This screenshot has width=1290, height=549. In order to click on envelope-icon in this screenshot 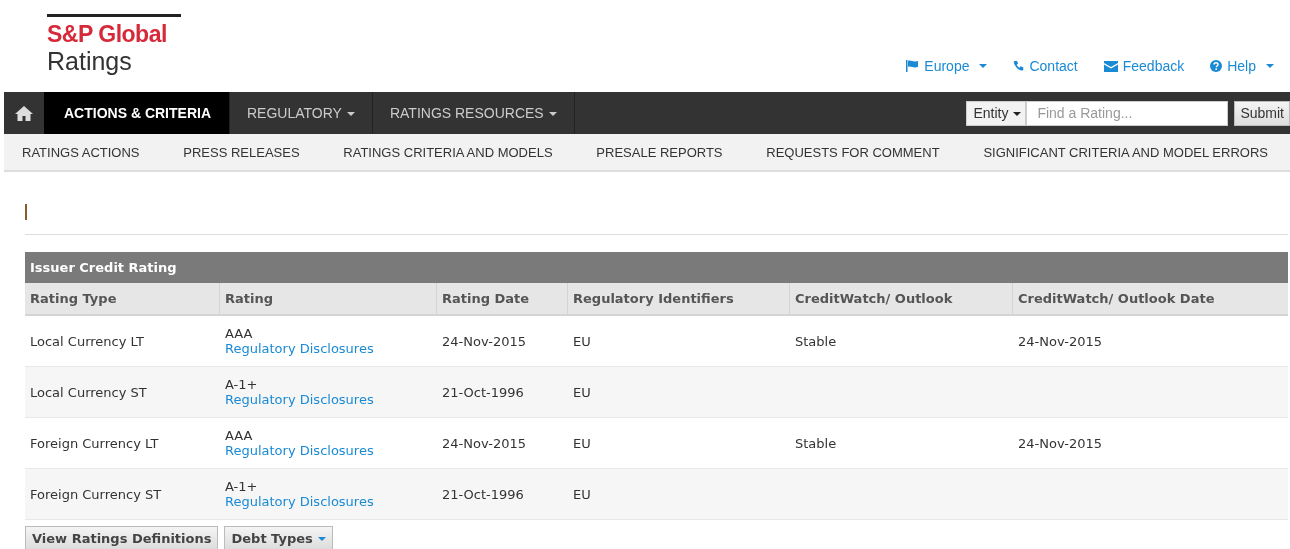, I will do `click(1110, 66)`.